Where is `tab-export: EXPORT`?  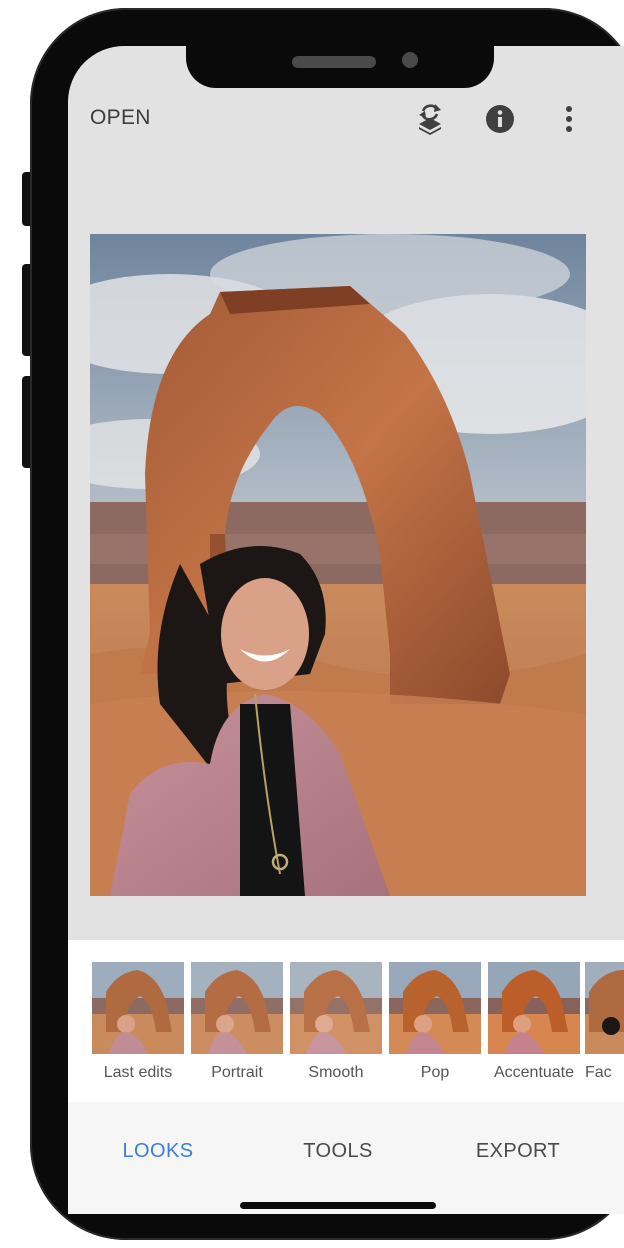 tab-export: EXPORT is located at coordinates (518, 1151).